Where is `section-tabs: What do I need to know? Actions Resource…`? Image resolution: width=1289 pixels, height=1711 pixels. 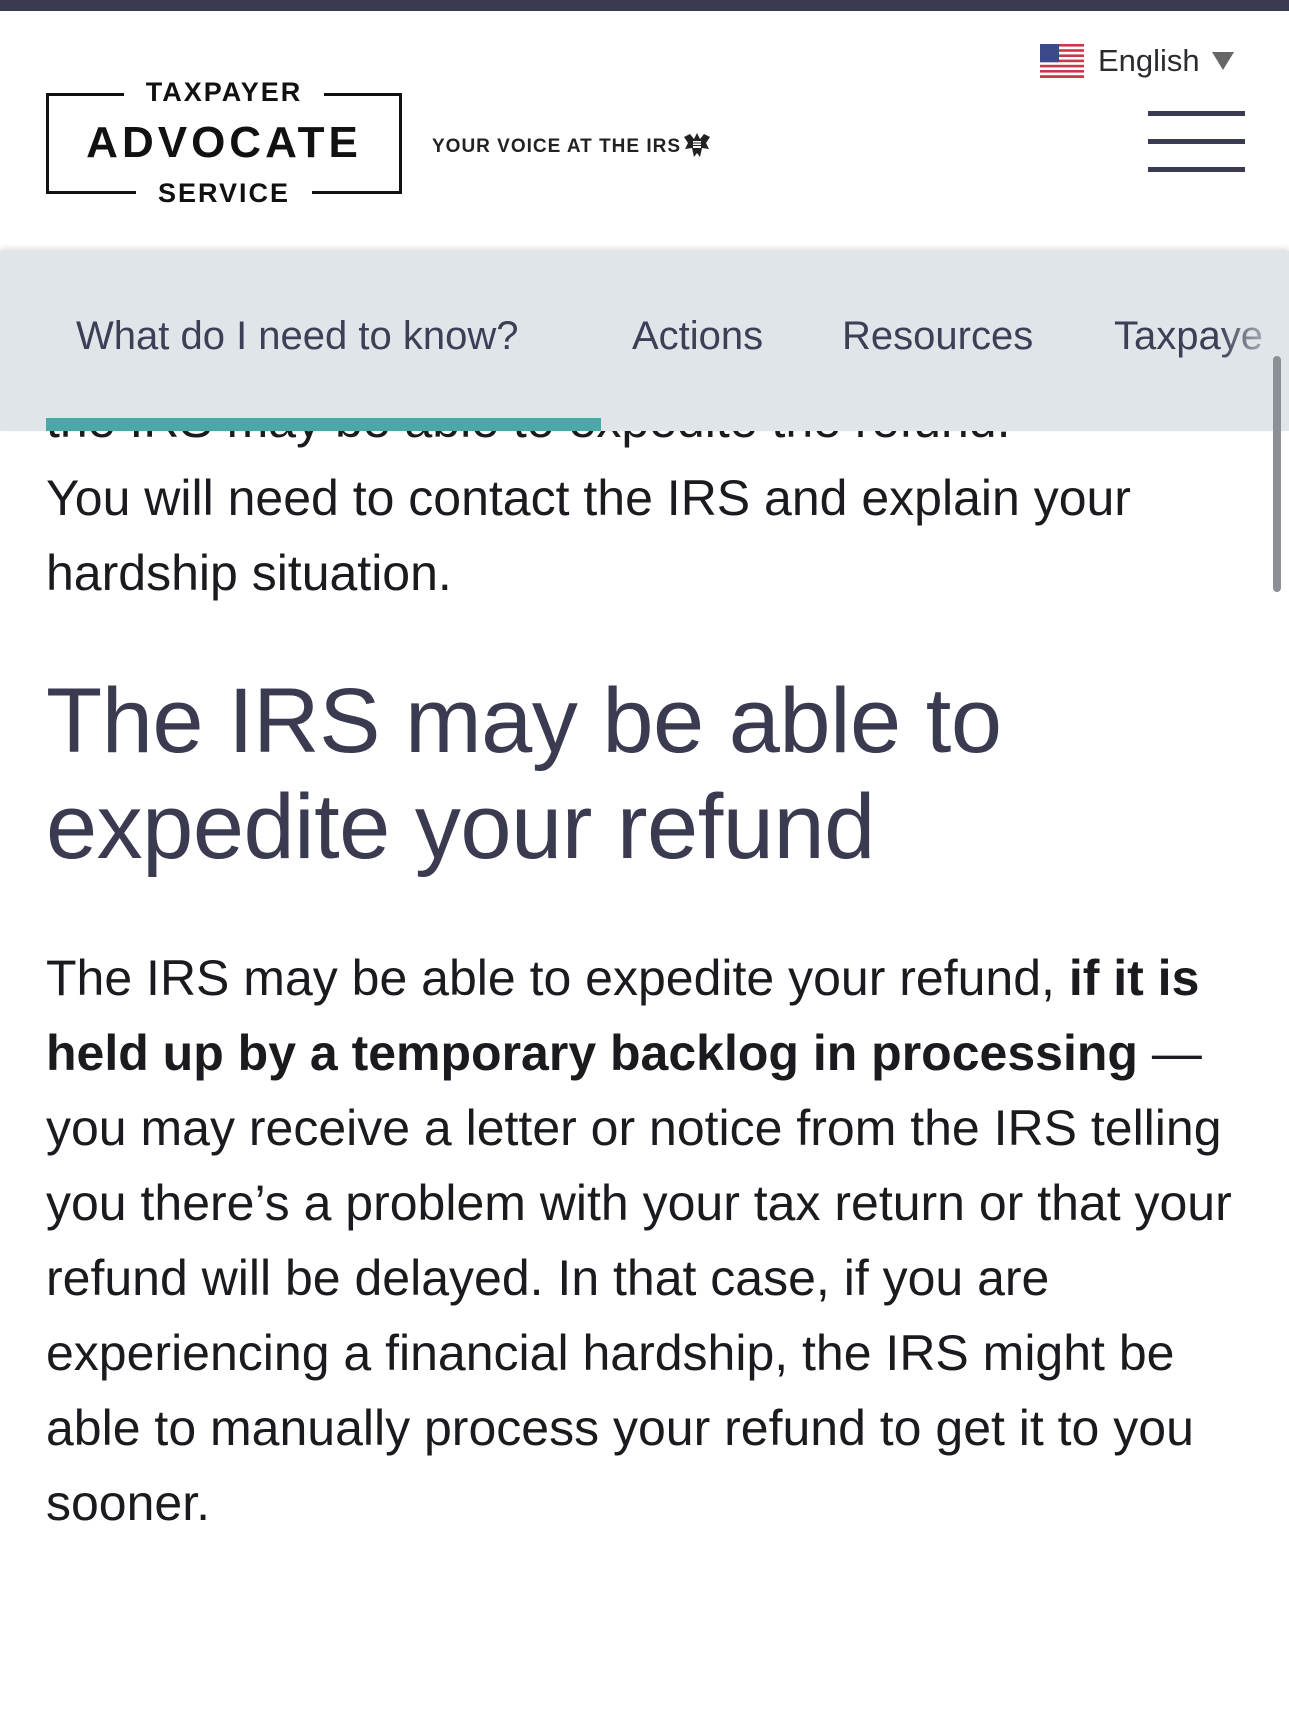
section-tabs: What do I need to know? Actions Resource… is located at coordinates (644, 341).